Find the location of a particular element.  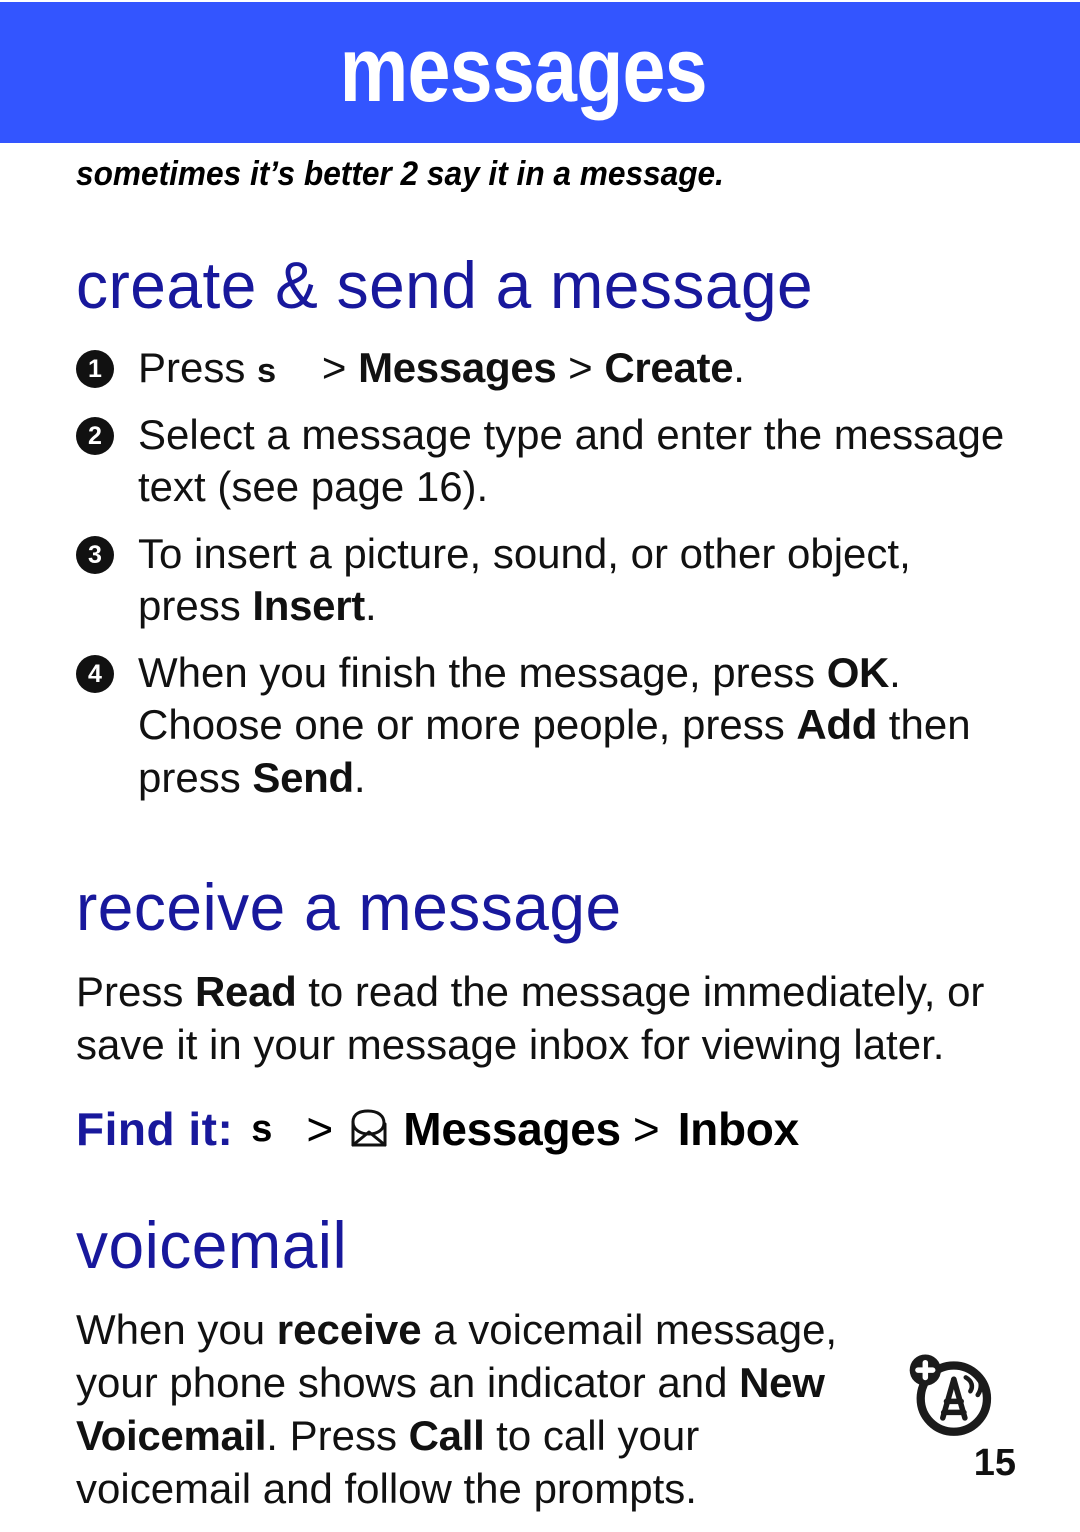

page-header-banner: messages is located at coordinates (540, 72).